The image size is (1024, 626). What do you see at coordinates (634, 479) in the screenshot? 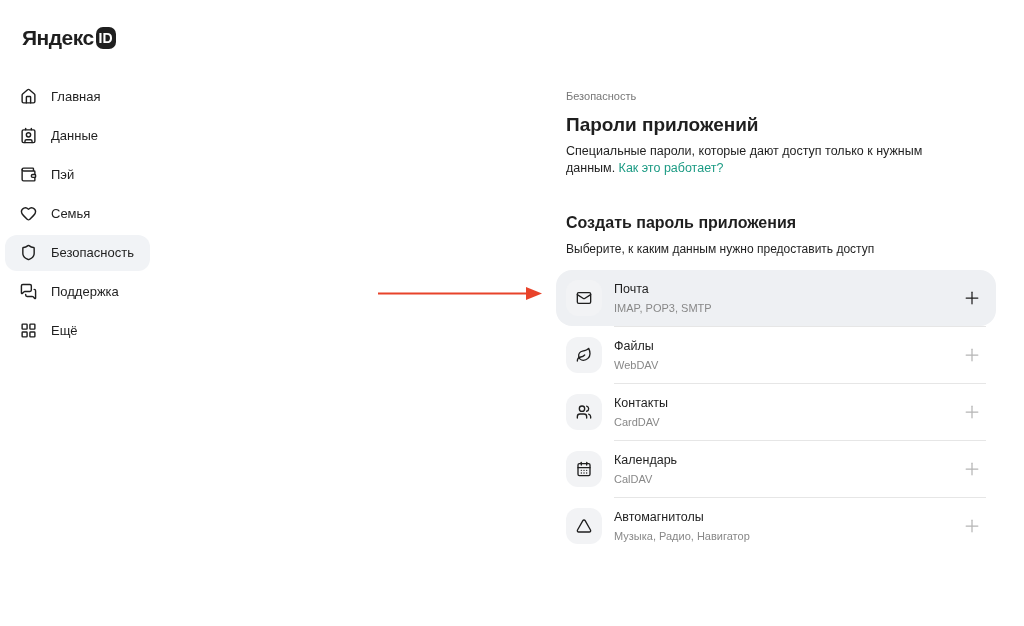
I see `app-protocols: CalDAV` at bounding box center [634, 479].